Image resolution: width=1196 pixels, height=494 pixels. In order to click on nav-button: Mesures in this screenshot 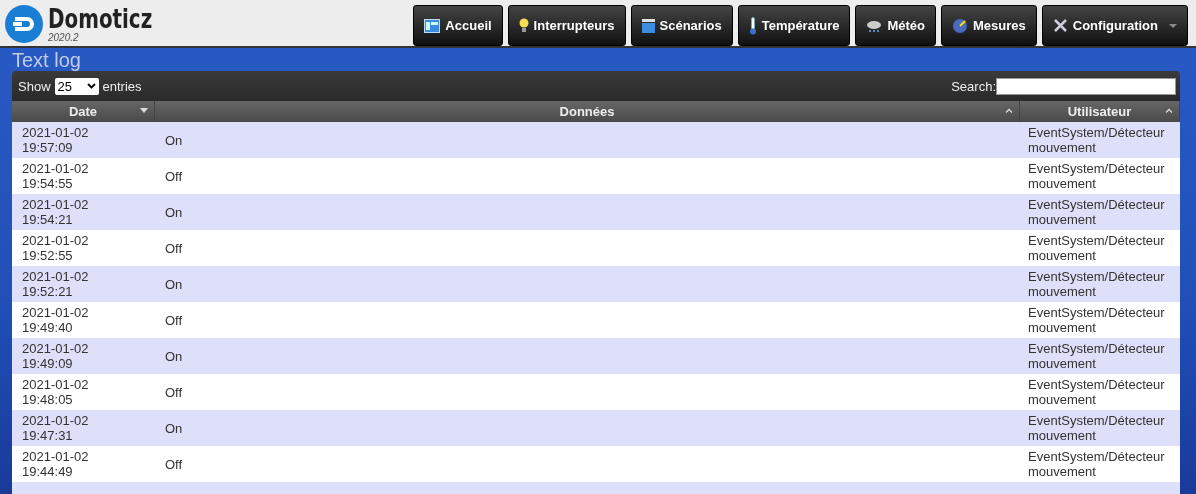, I will do `click(989, 25)`.